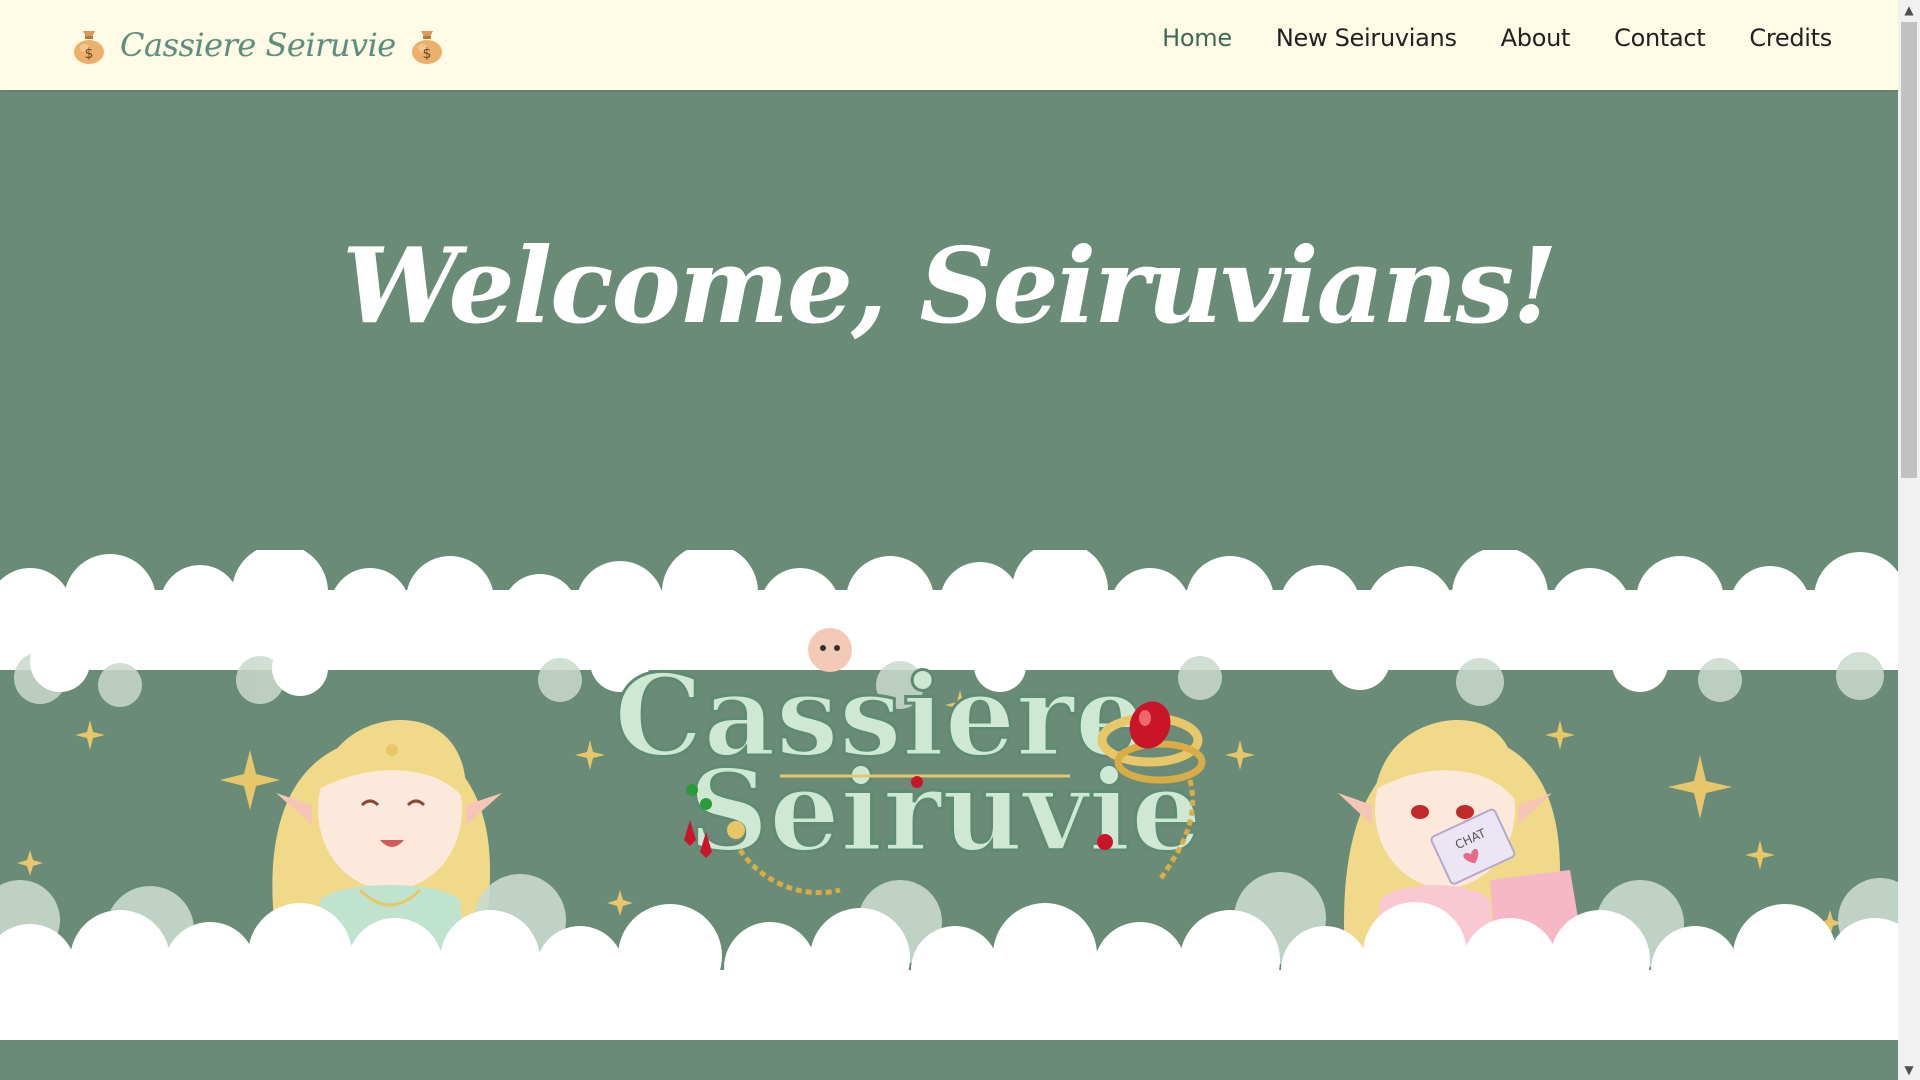 Image resolution: width=1920 pixels, height=1080 pixels. I want to click on nav-contact: Contact, so click(1660, 38).